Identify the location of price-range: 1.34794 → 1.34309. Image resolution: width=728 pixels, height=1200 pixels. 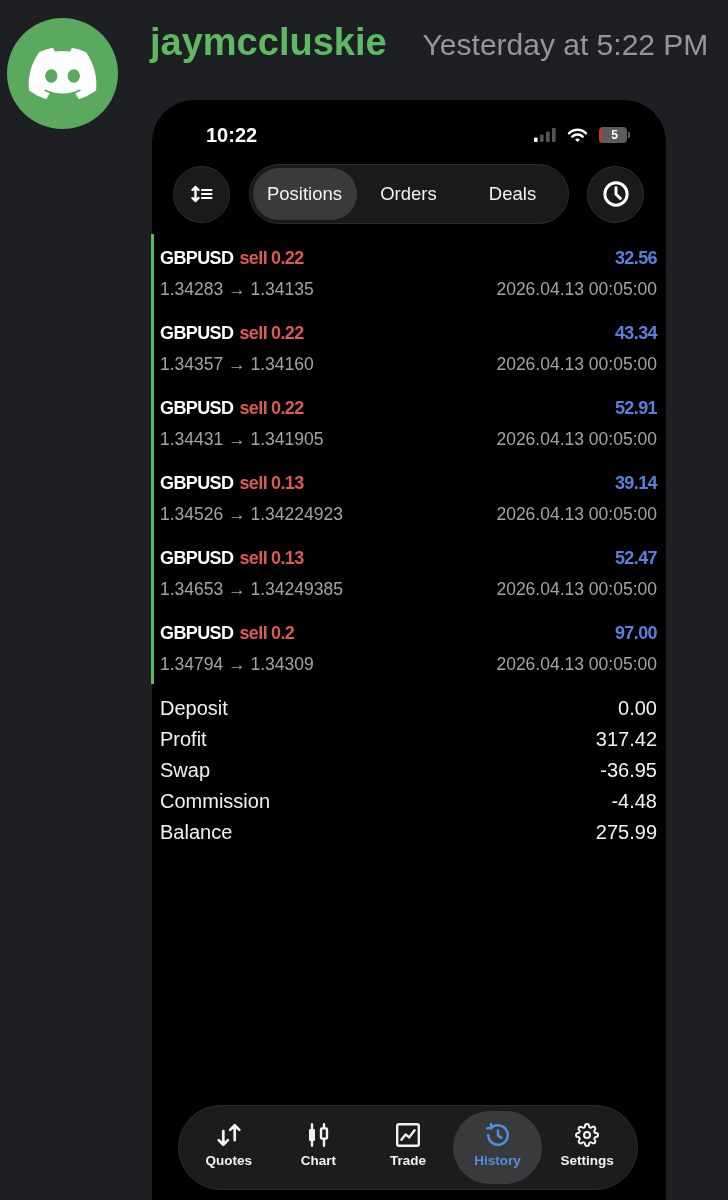
(237, 664).